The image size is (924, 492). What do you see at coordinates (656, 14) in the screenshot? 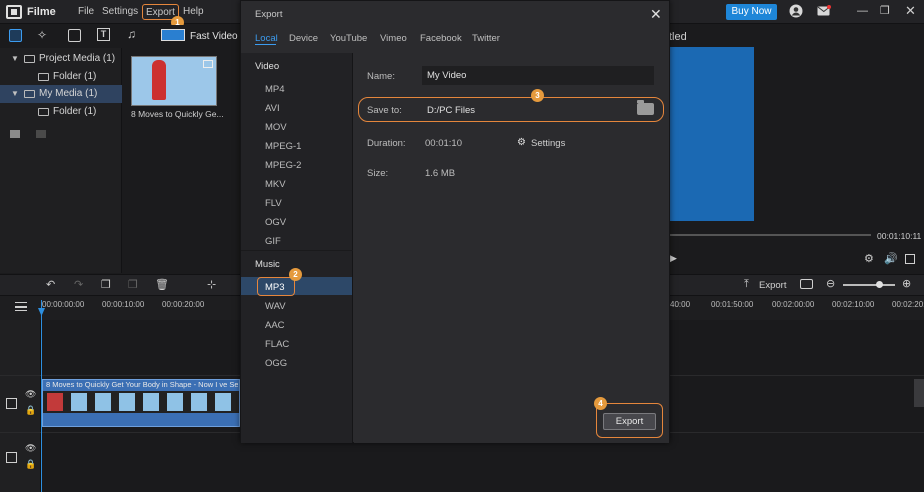
I see `dialog-close-icon: ✕` at bounding box center [656, 14].